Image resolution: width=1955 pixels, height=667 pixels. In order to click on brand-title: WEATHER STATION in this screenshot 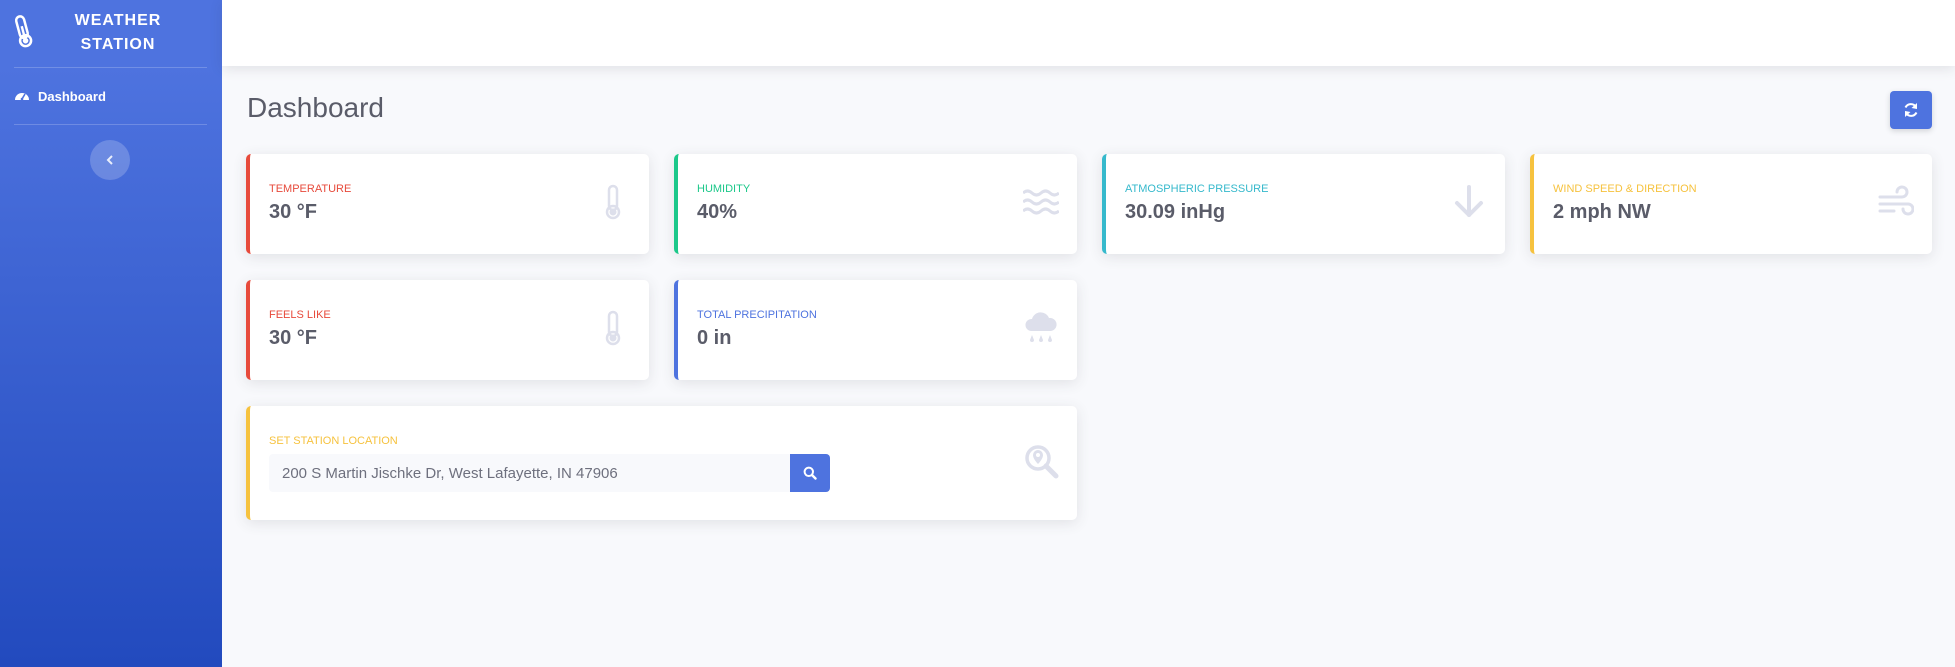, I will do `click(118, 32)`.